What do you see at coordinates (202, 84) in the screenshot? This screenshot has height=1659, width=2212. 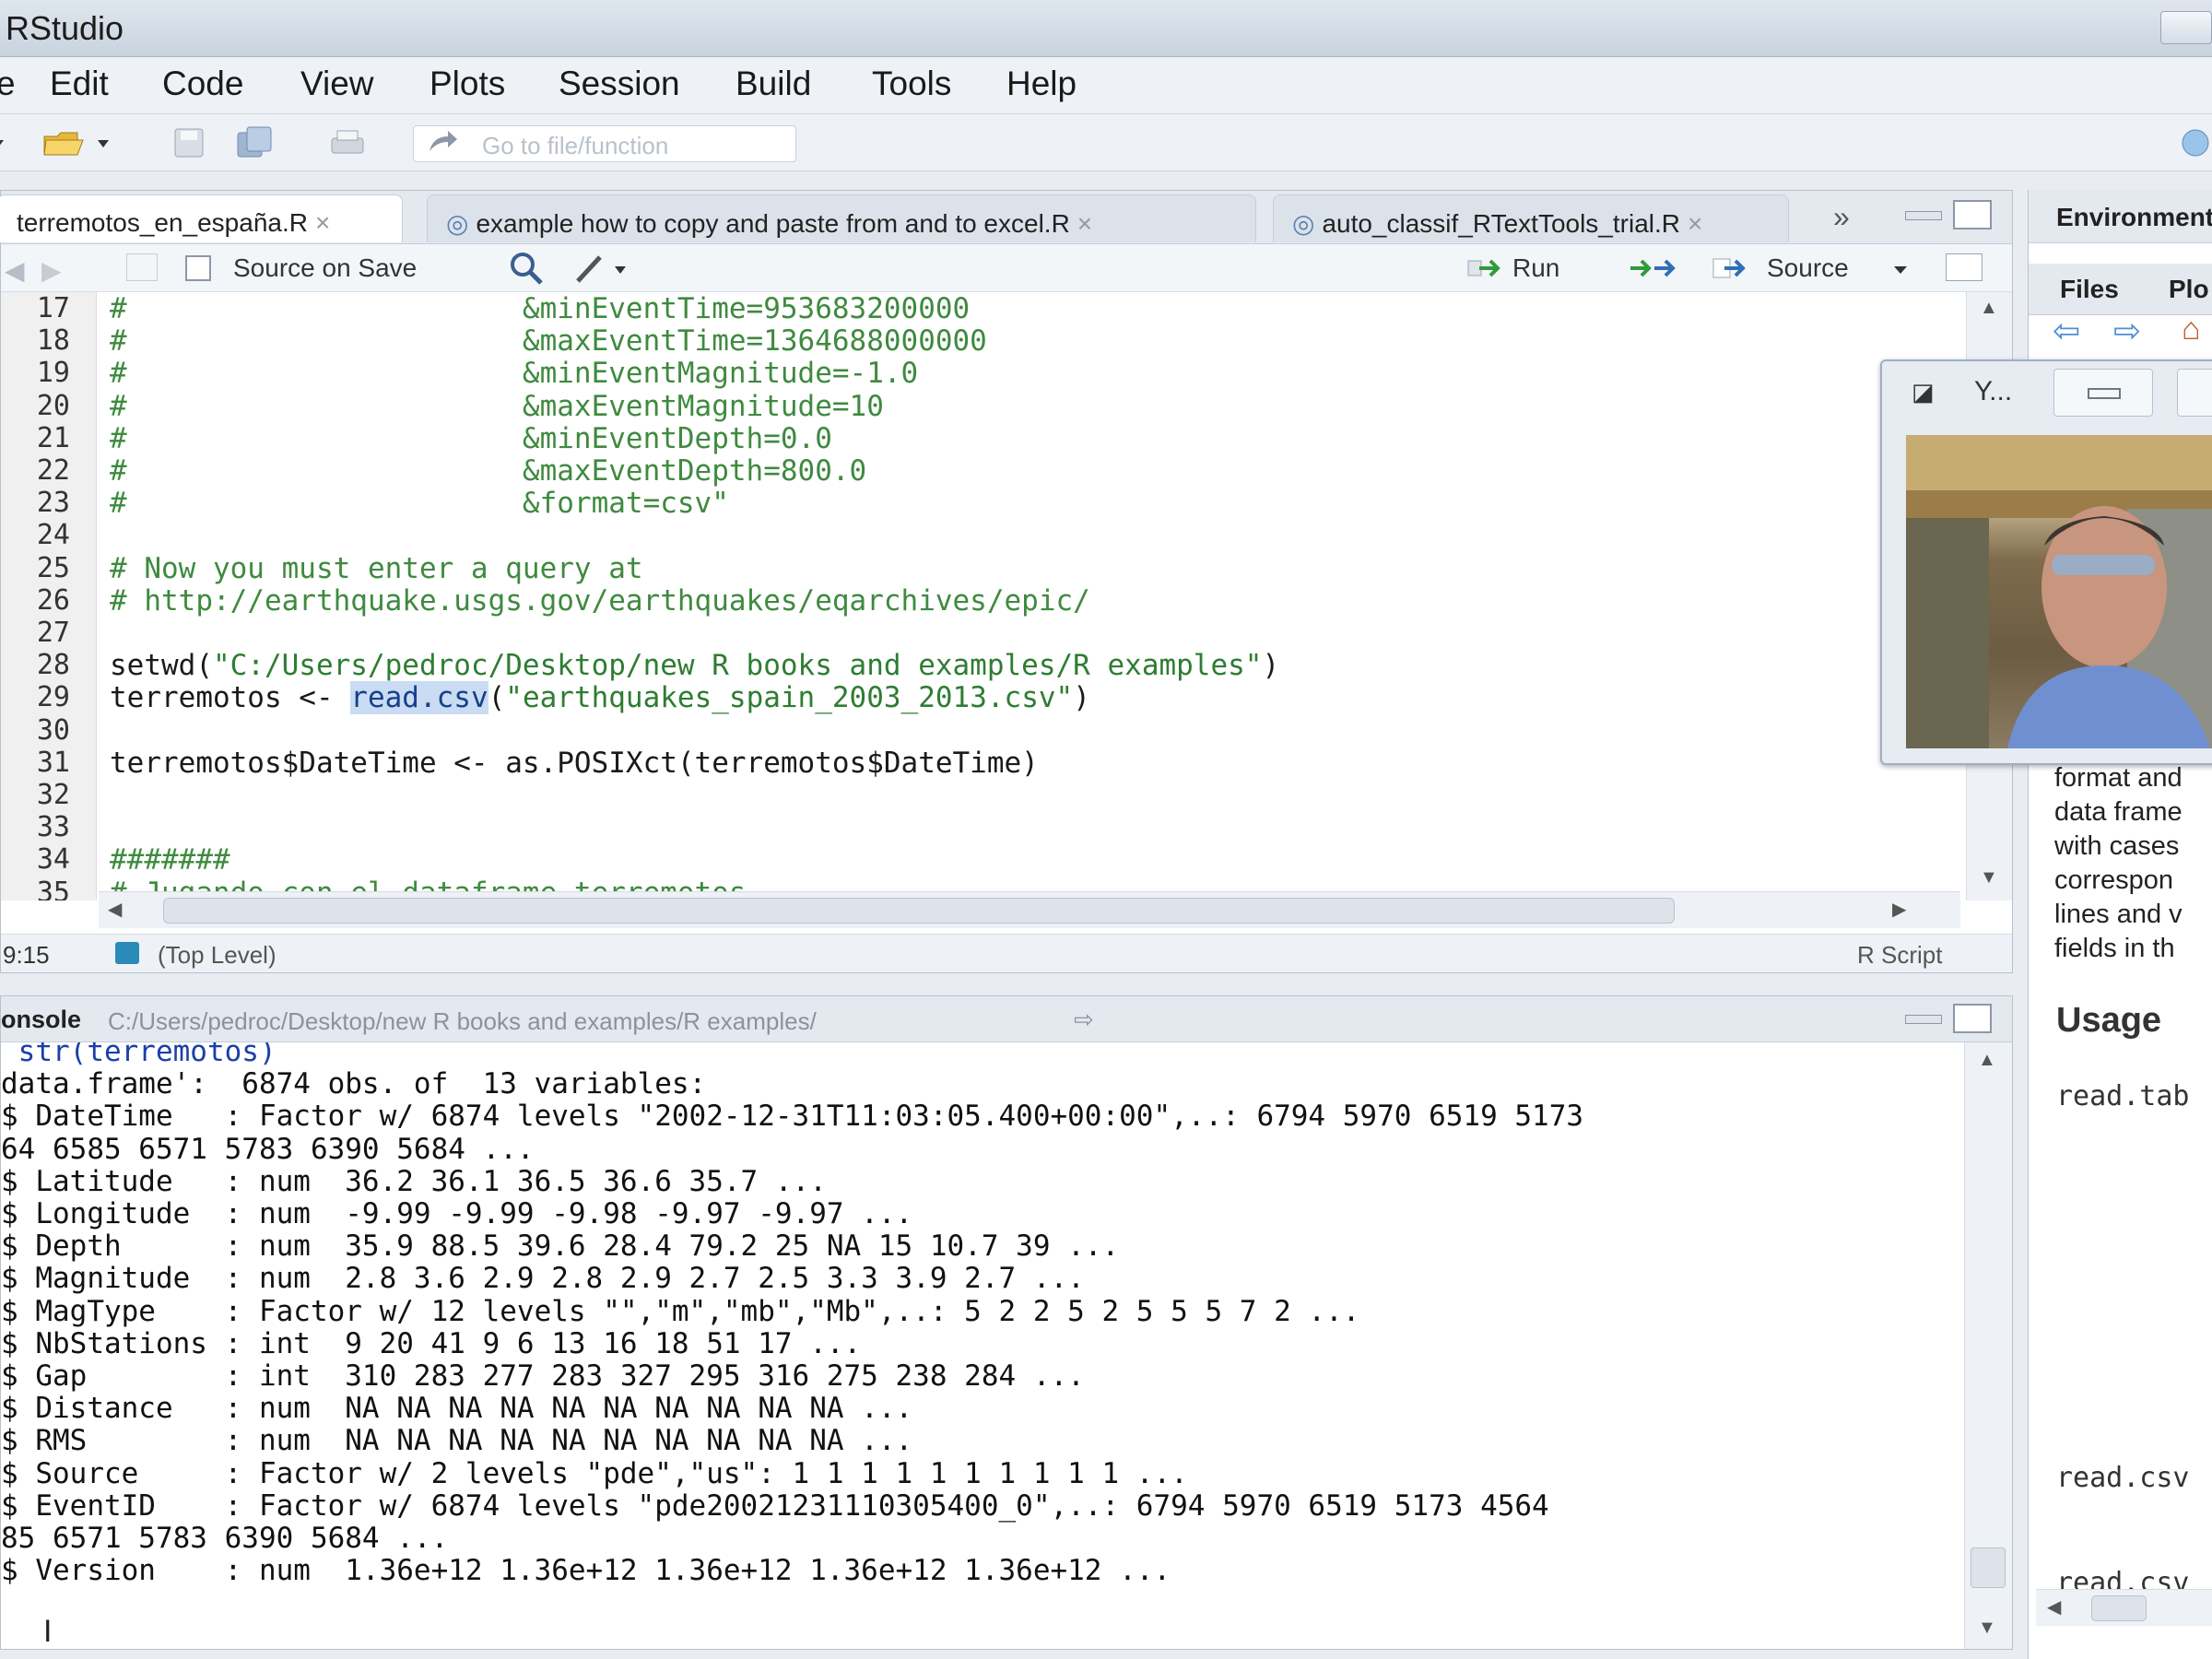 I see `menu-code: Code` at bounding box center [202, 84].